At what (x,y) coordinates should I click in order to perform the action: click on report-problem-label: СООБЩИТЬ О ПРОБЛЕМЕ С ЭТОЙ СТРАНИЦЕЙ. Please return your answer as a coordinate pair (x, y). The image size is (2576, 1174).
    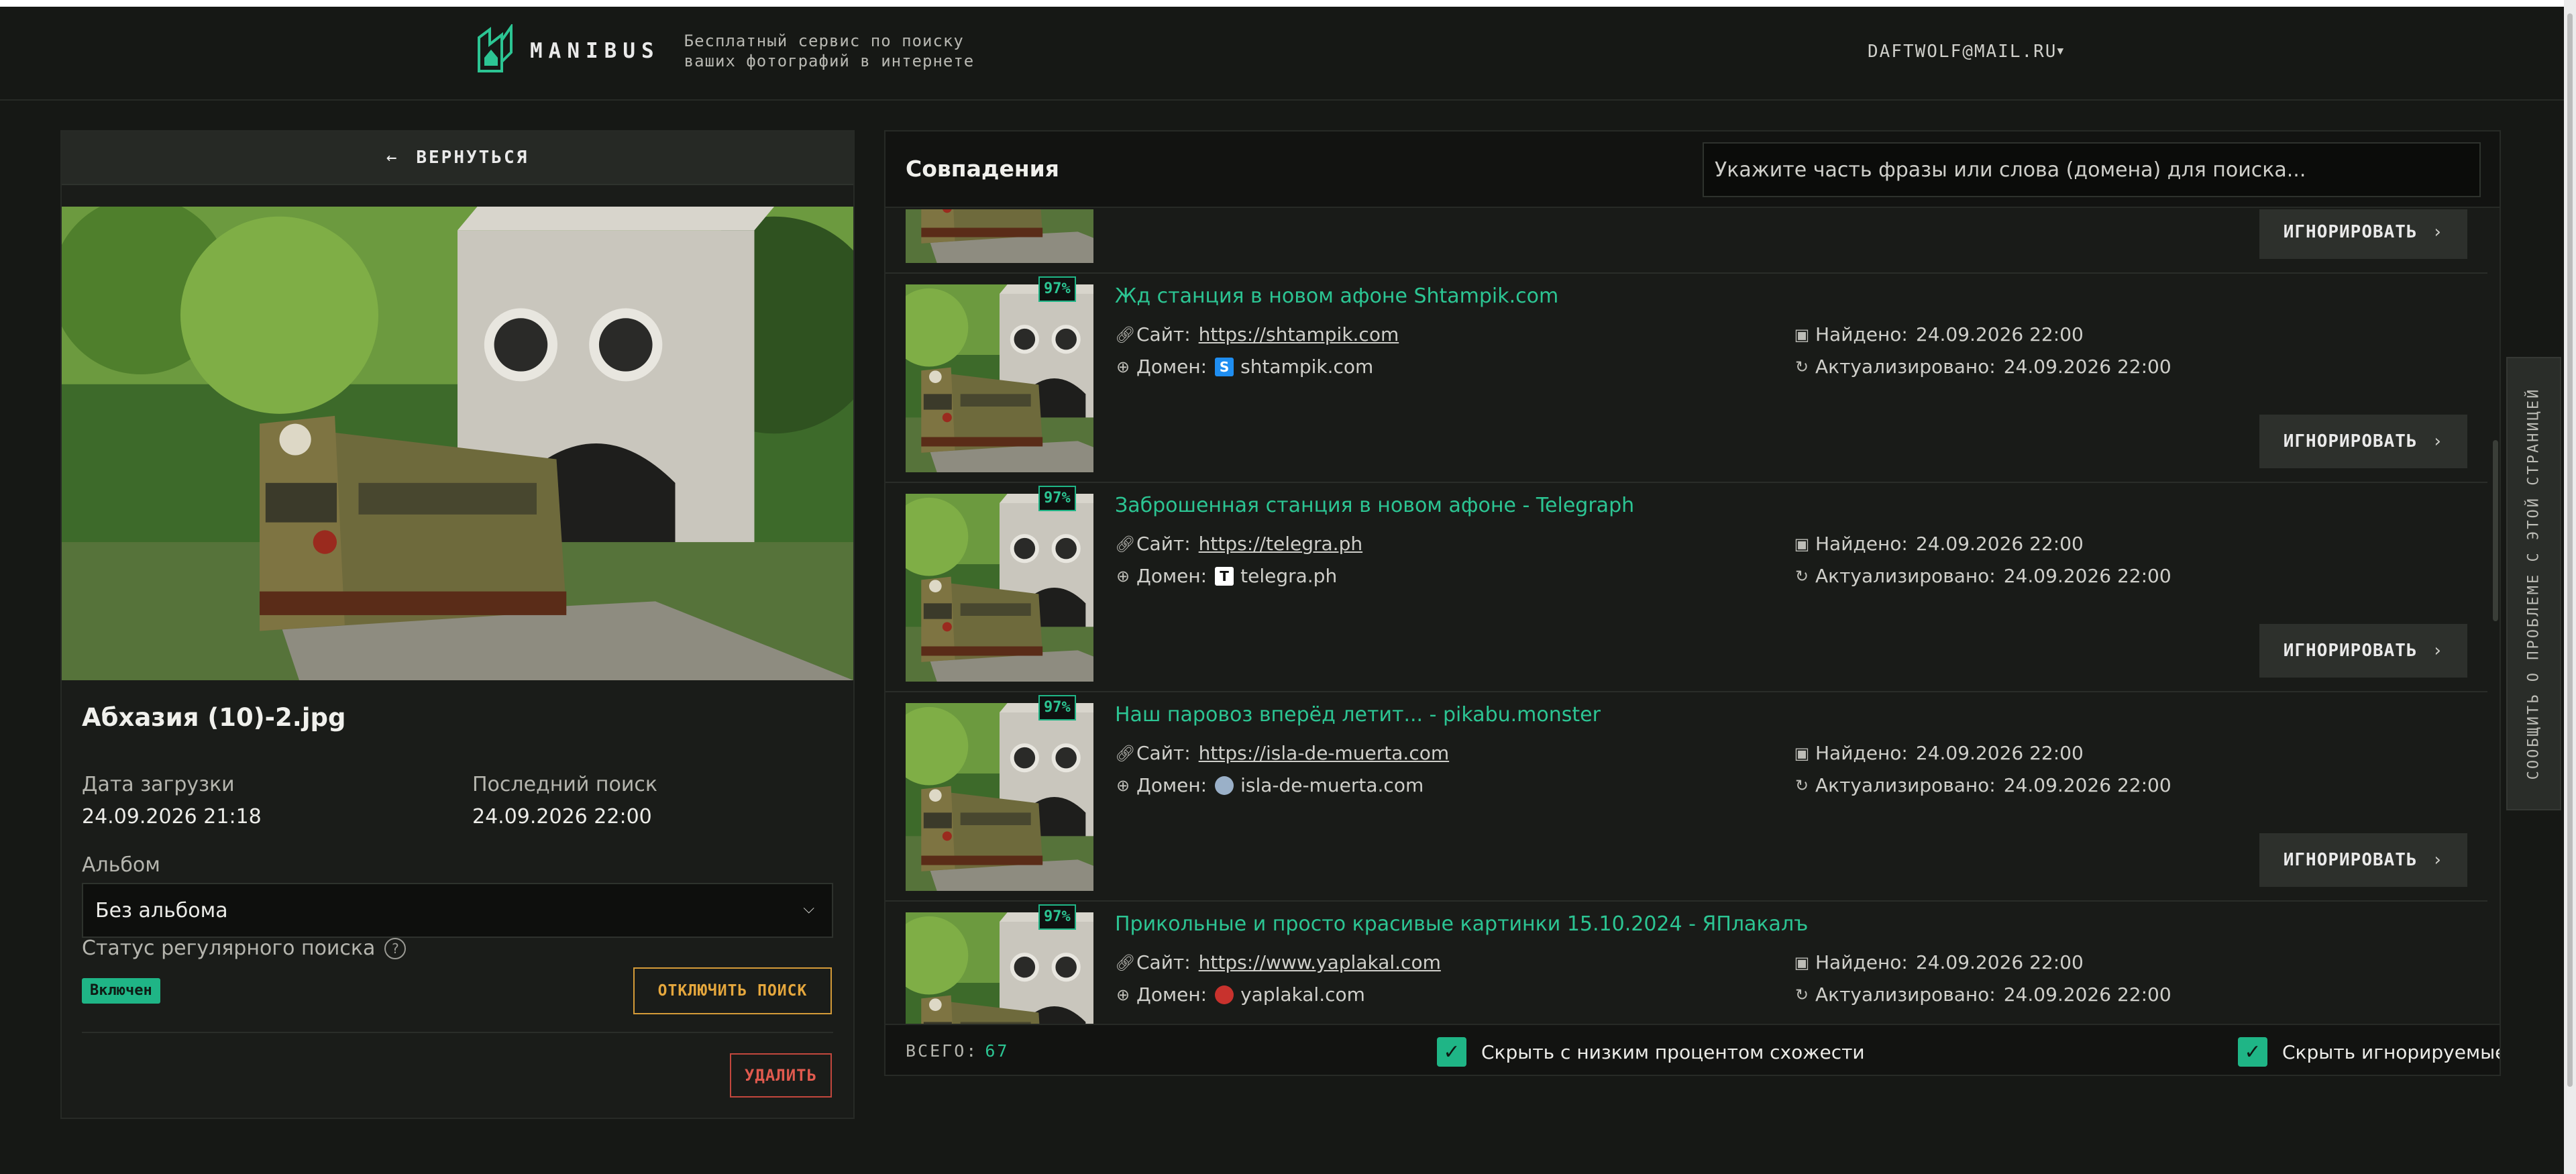
    Looking at the image, I should click on (2533, 583).